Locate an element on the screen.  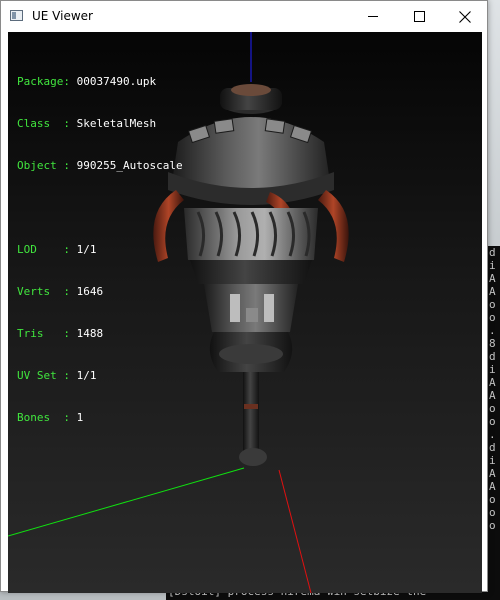
background-console-window: diAAoo.8diAAoo.diAAooo is located at coordinates (494, 423).